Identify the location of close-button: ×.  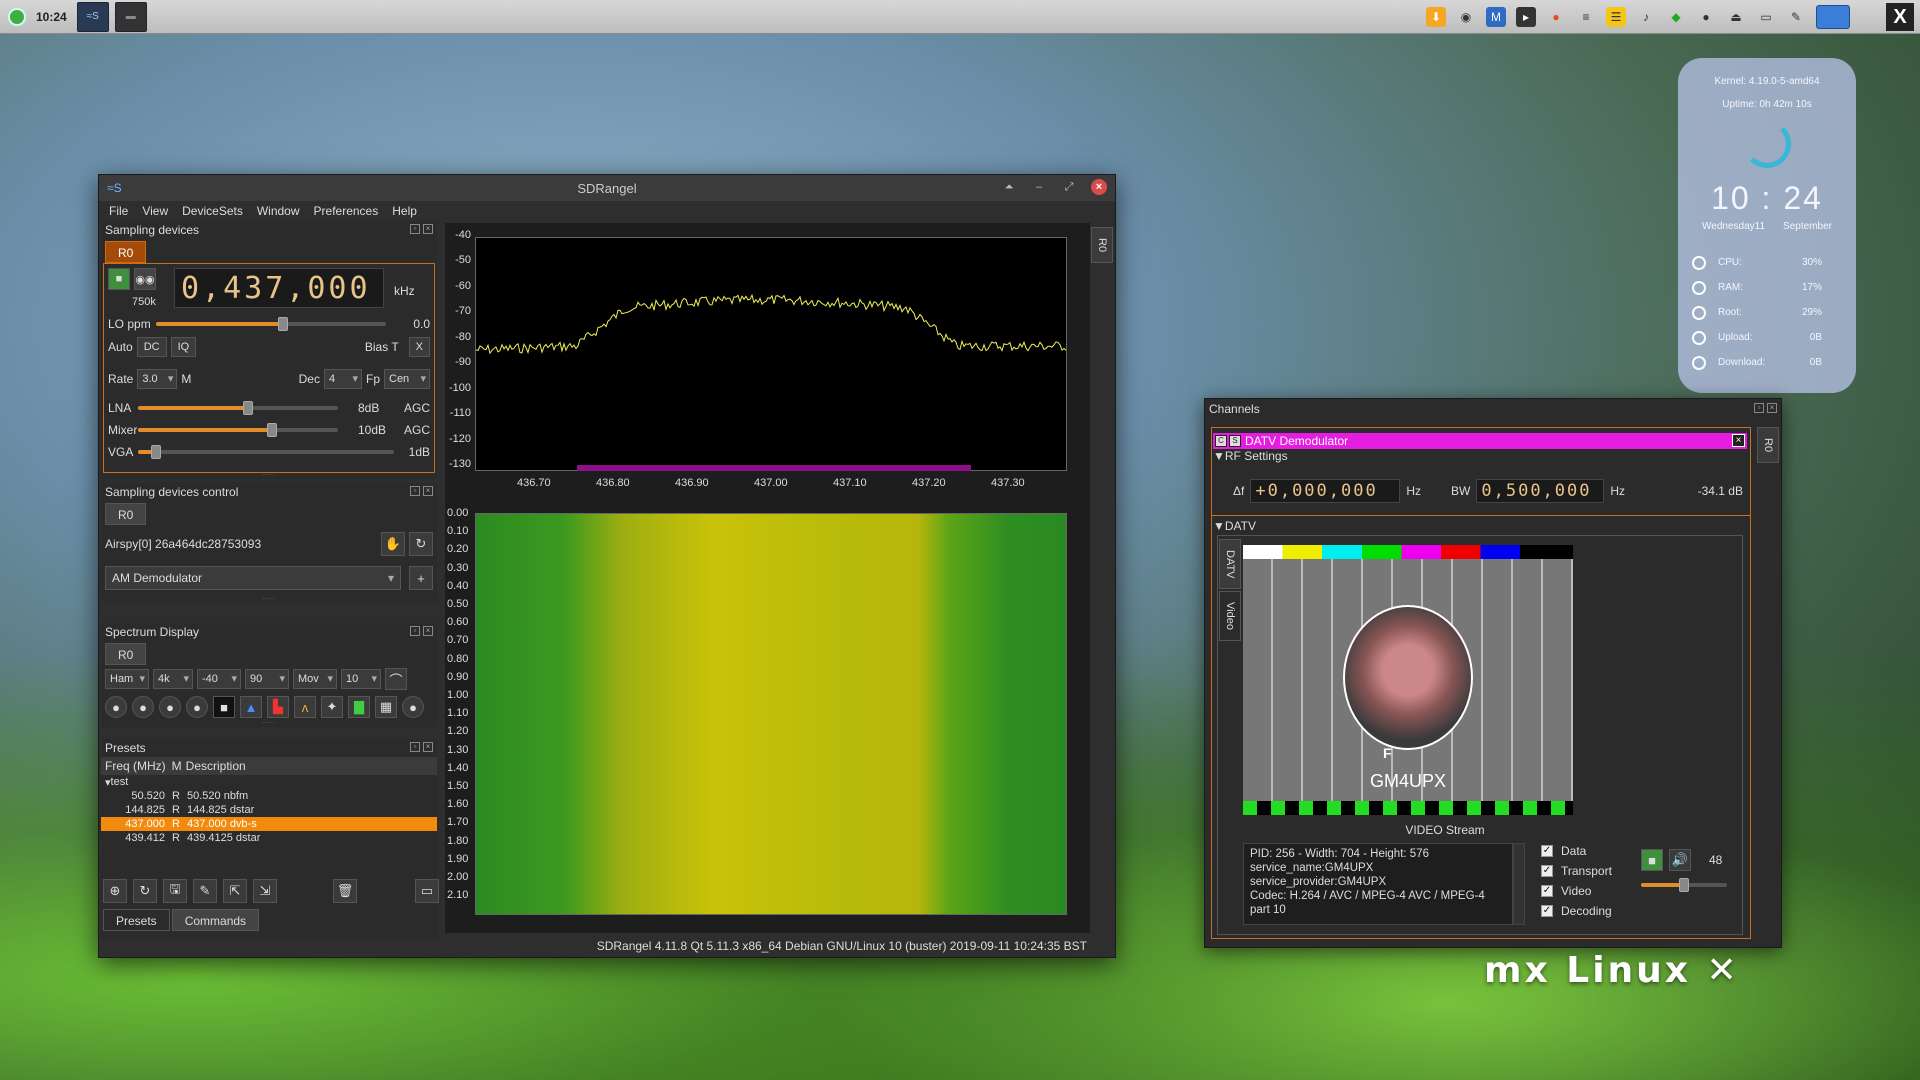
(1099, 187).